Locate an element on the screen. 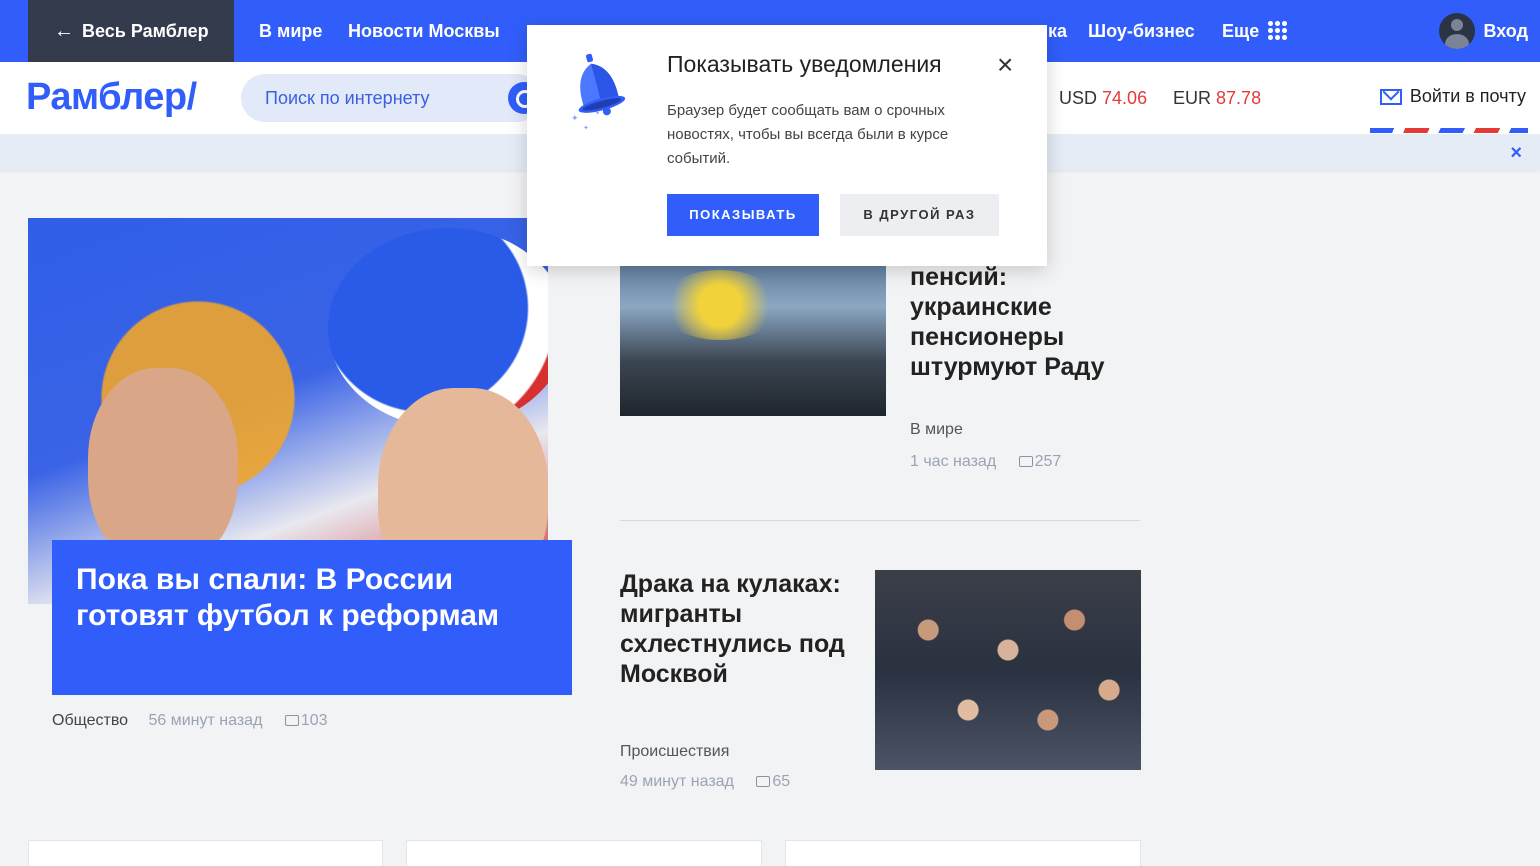 This screenshot has width=1540, height=866. player-face is located at coordinates (163, 468).